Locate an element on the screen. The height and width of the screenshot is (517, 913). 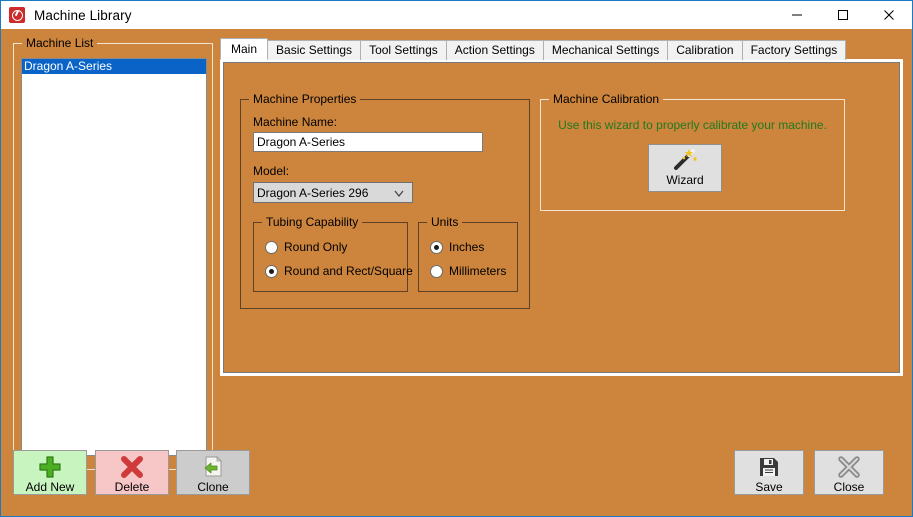
title-bar: Machine Library is located at coordinates (456, 15).